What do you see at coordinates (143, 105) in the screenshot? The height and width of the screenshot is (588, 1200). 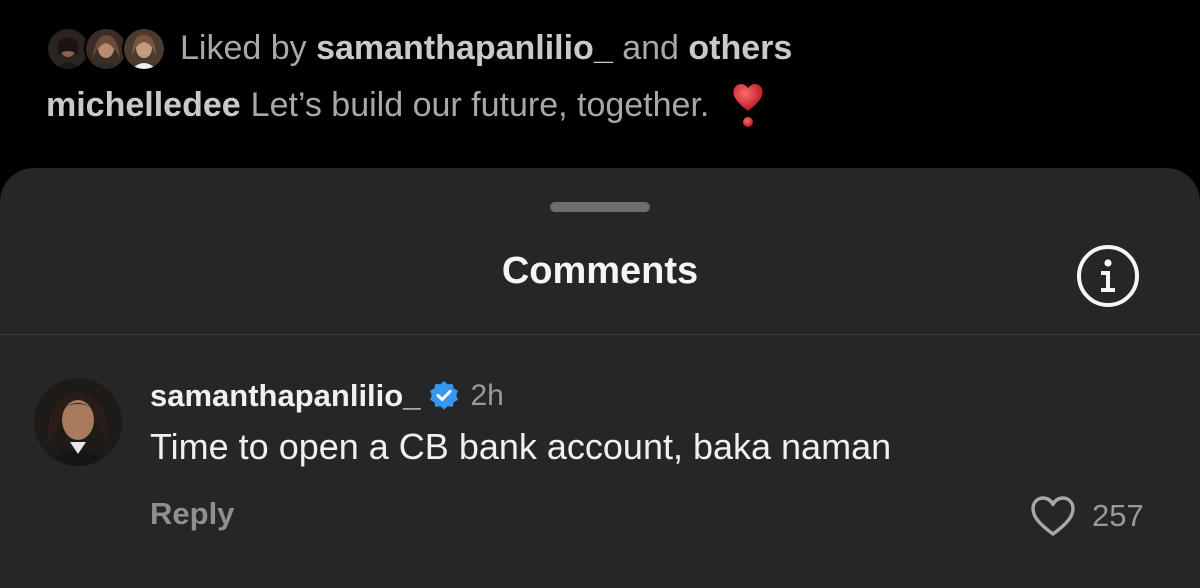 I see `caption-username: michelledee` at bounding box center [143, 105].